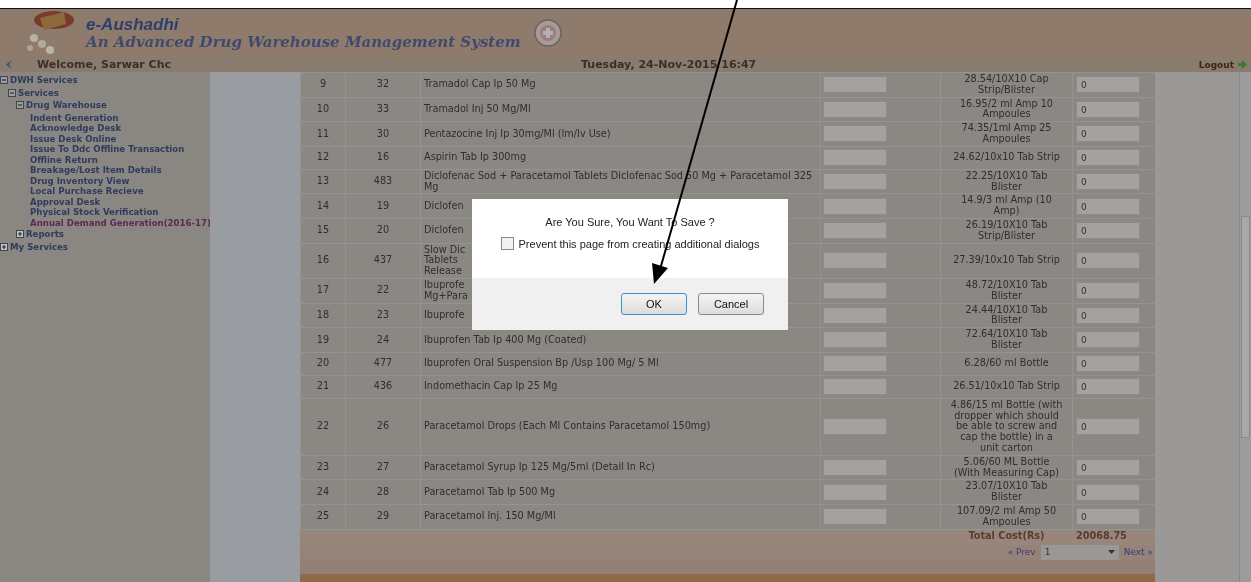 The width and height of the screenshot is (1251, 582). Describe the element at coordinates (620, 427) in the screenshot. I see `table-cell: Paracetamol Drops (Each Ml Contains Paracetamol 150mg)` at that location.